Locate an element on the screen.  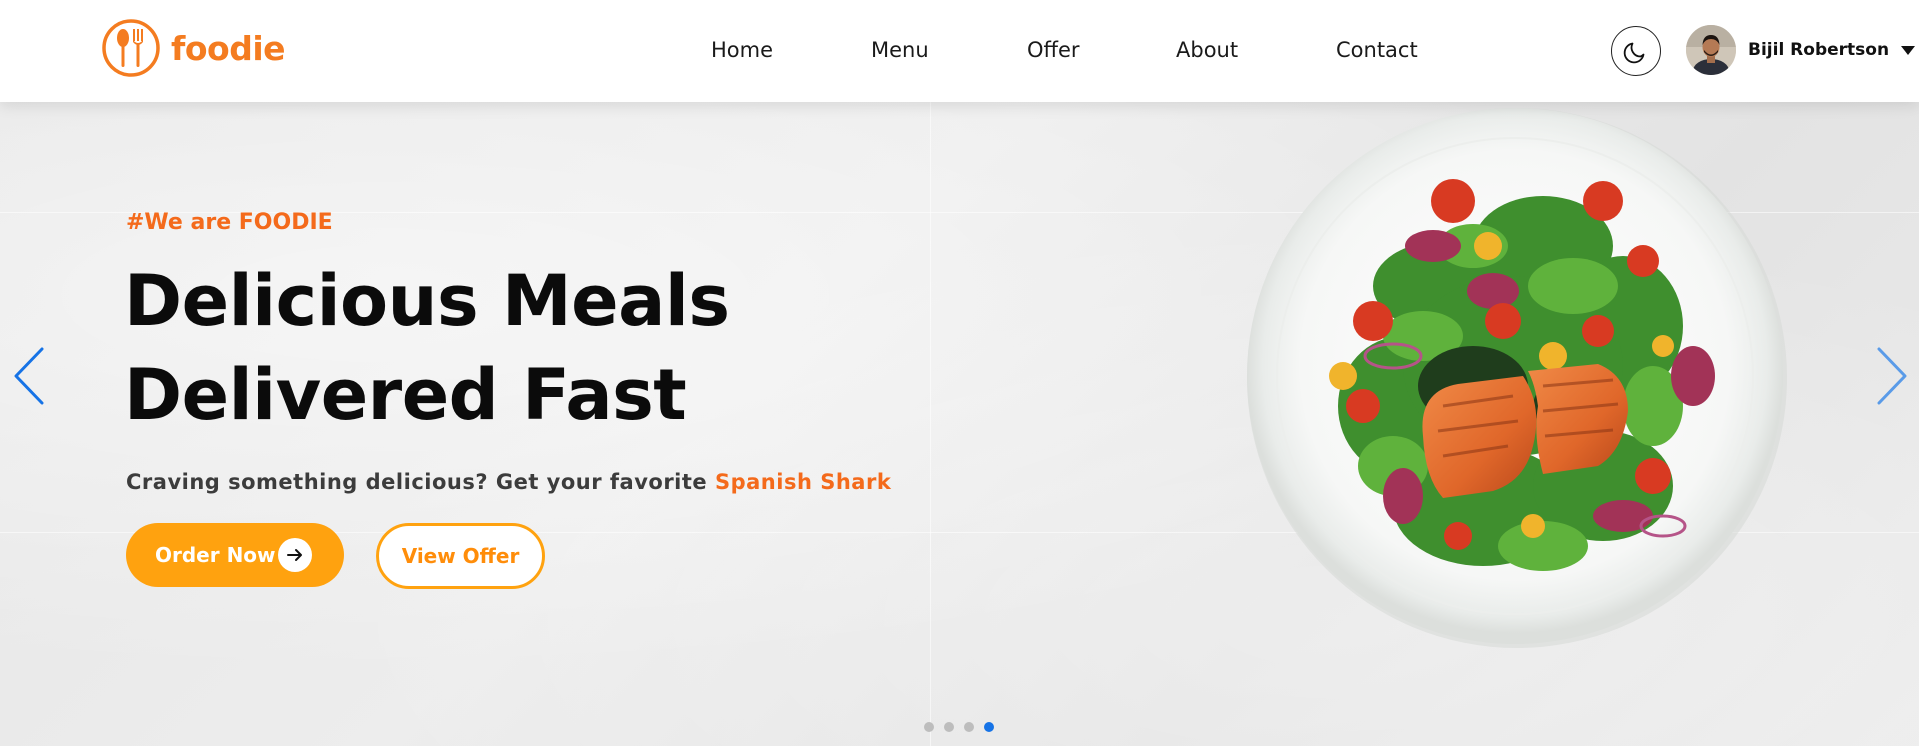
nav-item-home: Home is located at coordinates (742, 50).